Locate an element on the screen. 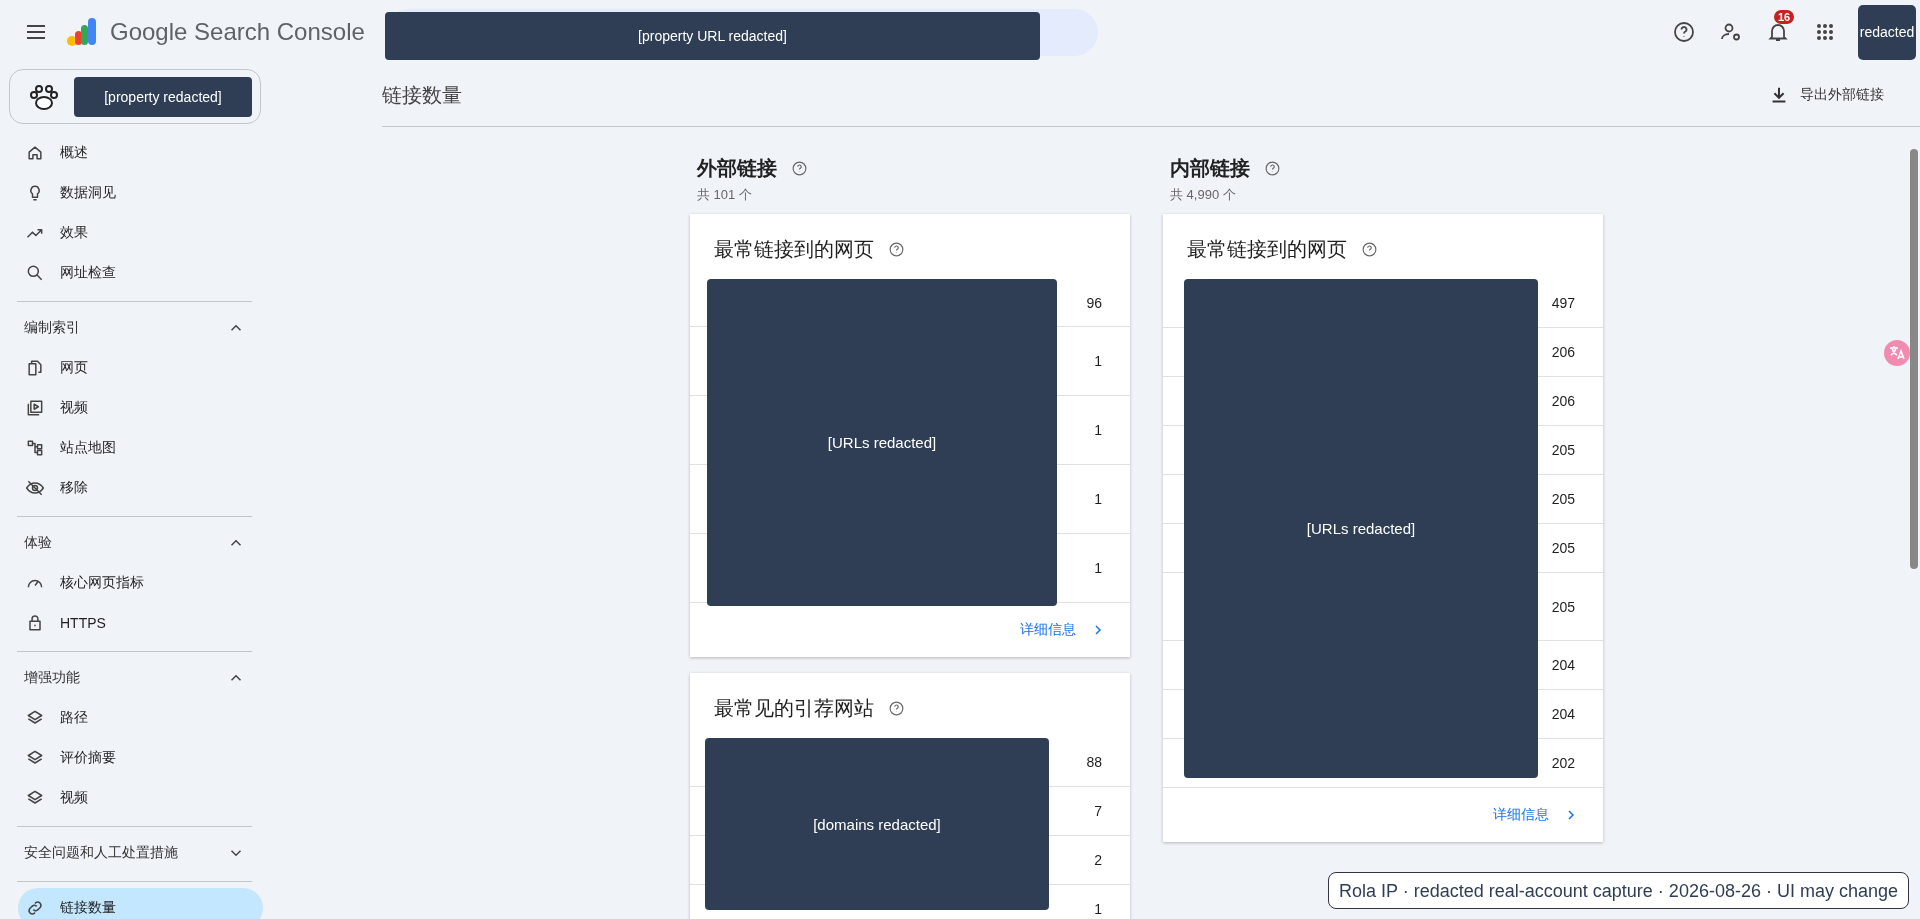  account-avatar: redacted is located at coordinates (1887, 32).